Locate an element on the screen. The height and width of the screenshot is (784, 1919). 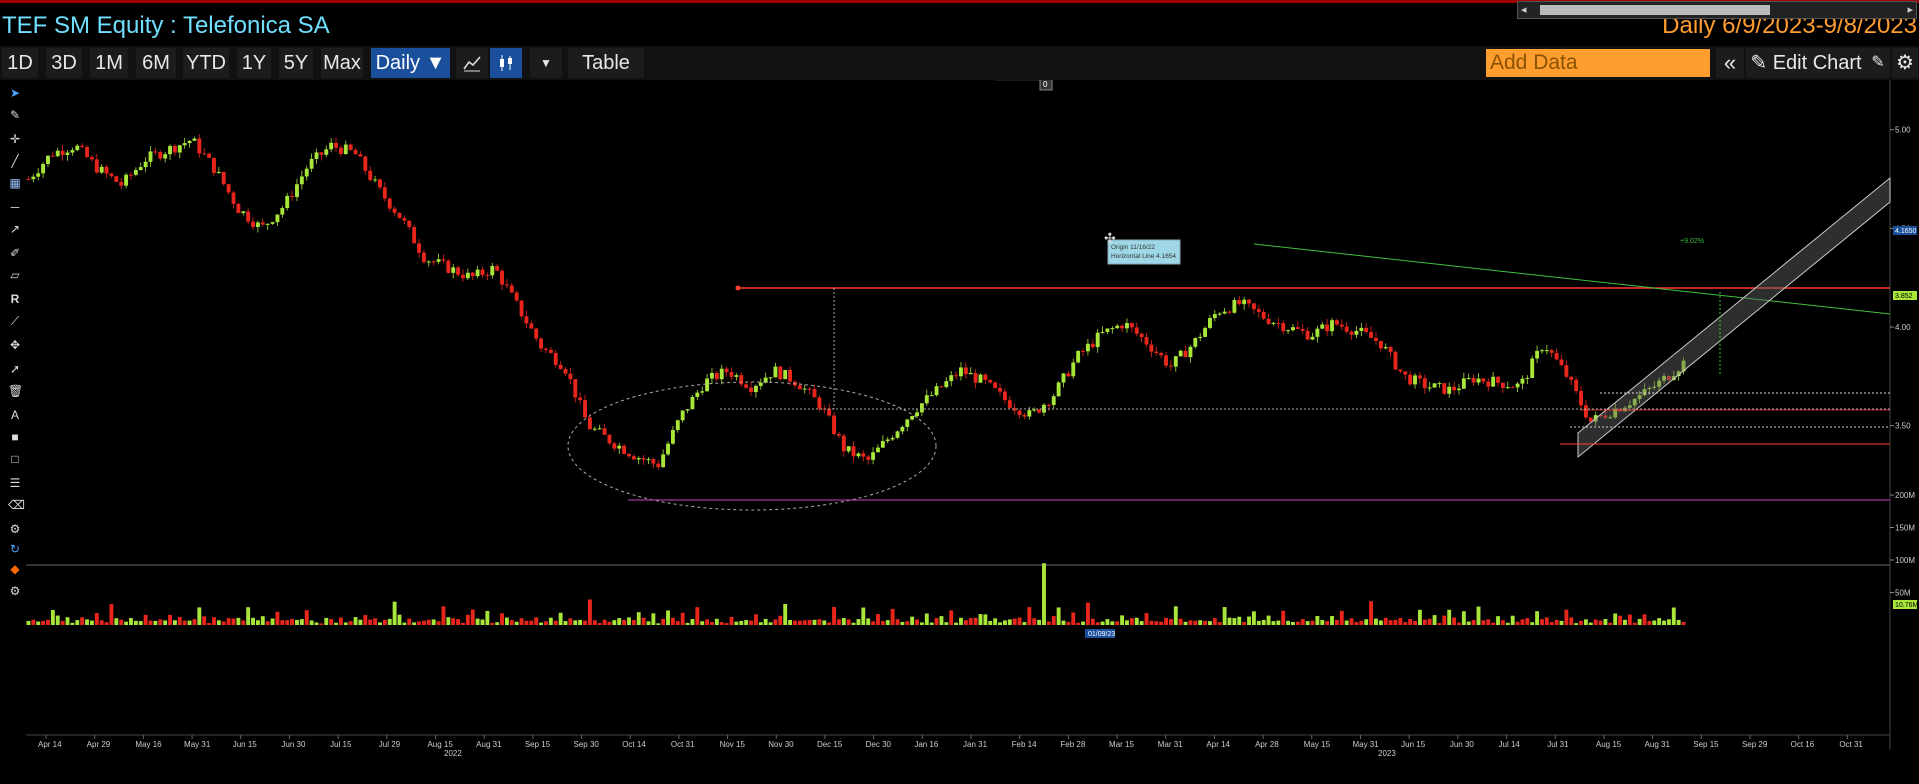
date-label-5: Jun 30 is located at coordinates (293, 744).